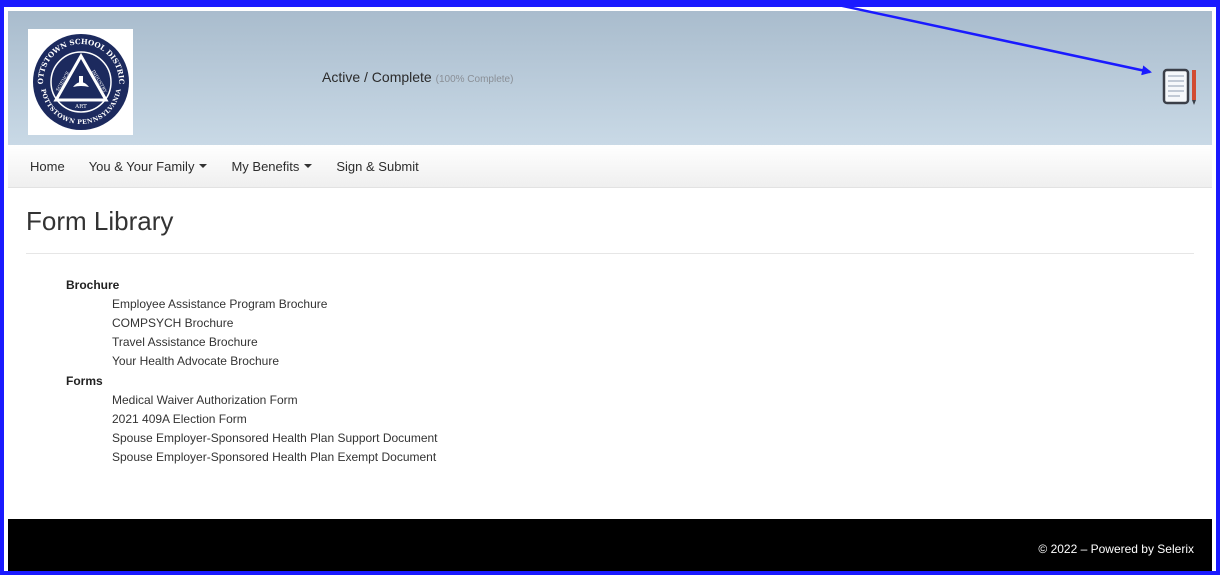  What do you see at coordinates (275, 342) in the screenshot?
I see `document-link: Travel Assistance Brochure` at bounding box center [275, 342].